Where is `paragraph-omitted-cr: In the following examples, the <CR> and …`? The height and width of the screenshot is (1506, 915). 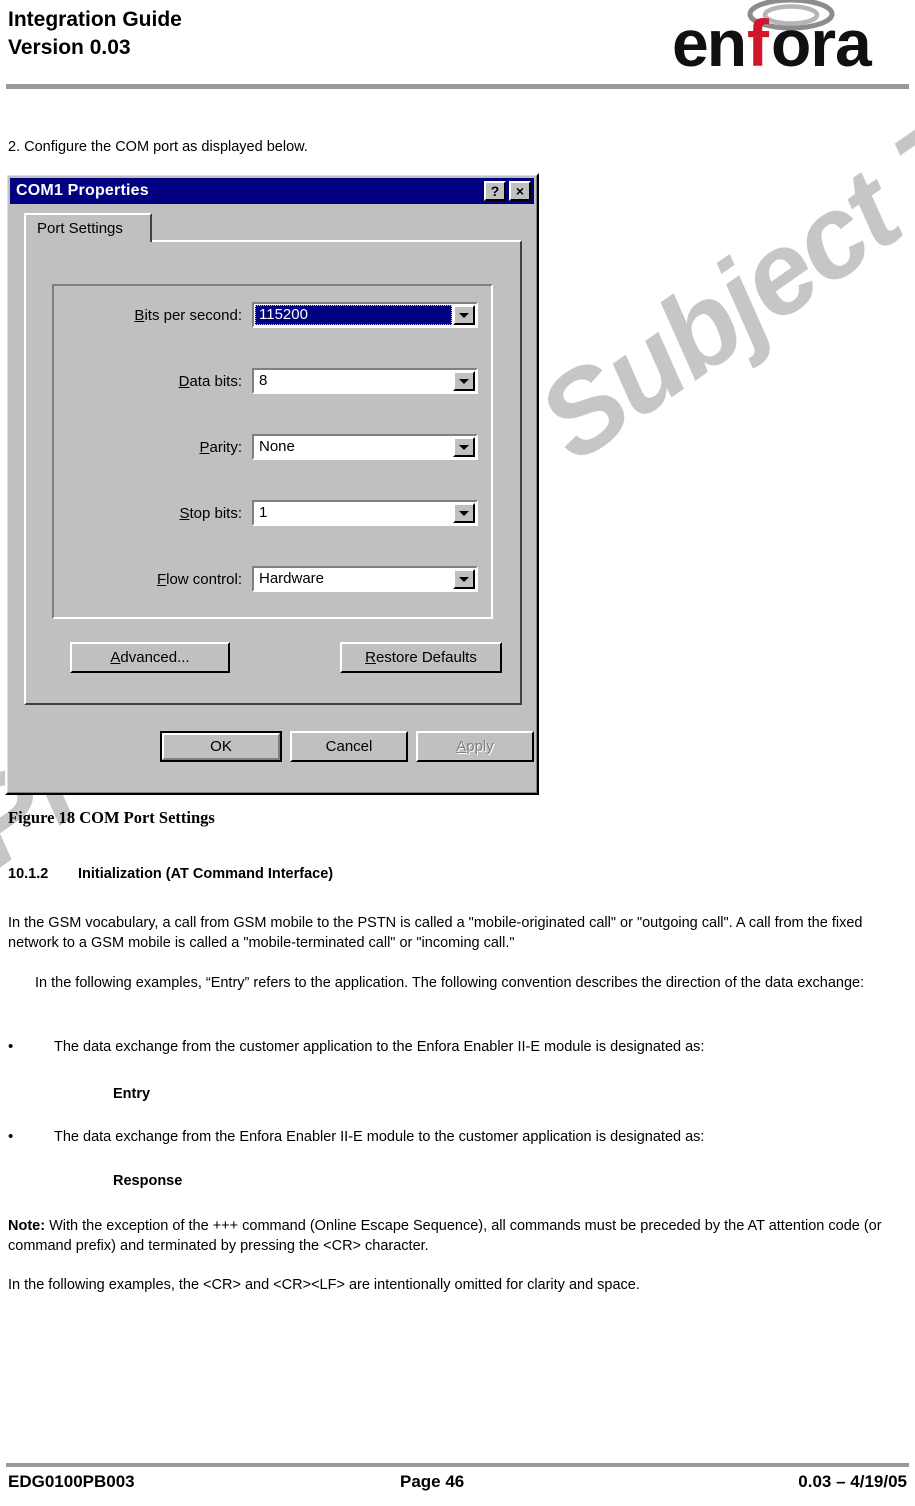 paragraph-omitted-cr: In the following examples, the <CR> and … is located at coordinates (324, 1285).